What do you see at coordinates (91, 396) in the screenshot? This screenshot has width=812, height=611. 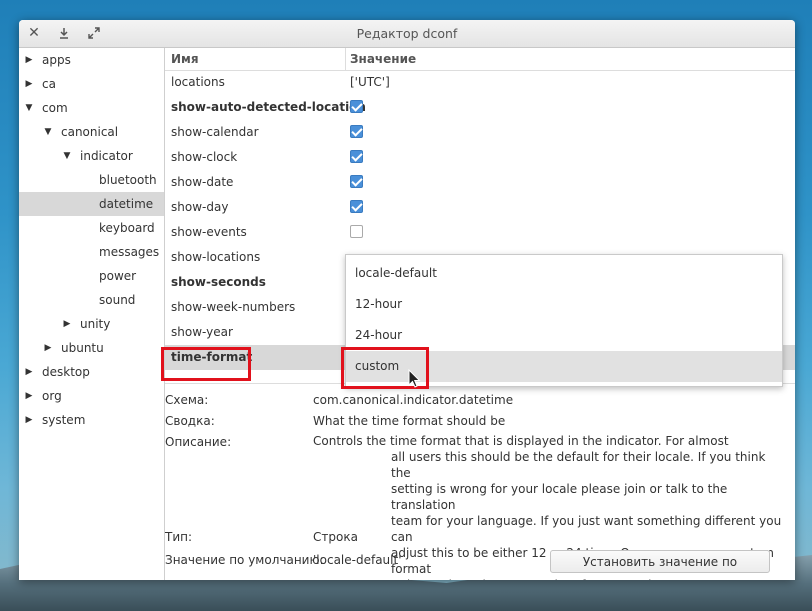 I see `tree-item-org: ▶ org` at bounding box center [91, 396].